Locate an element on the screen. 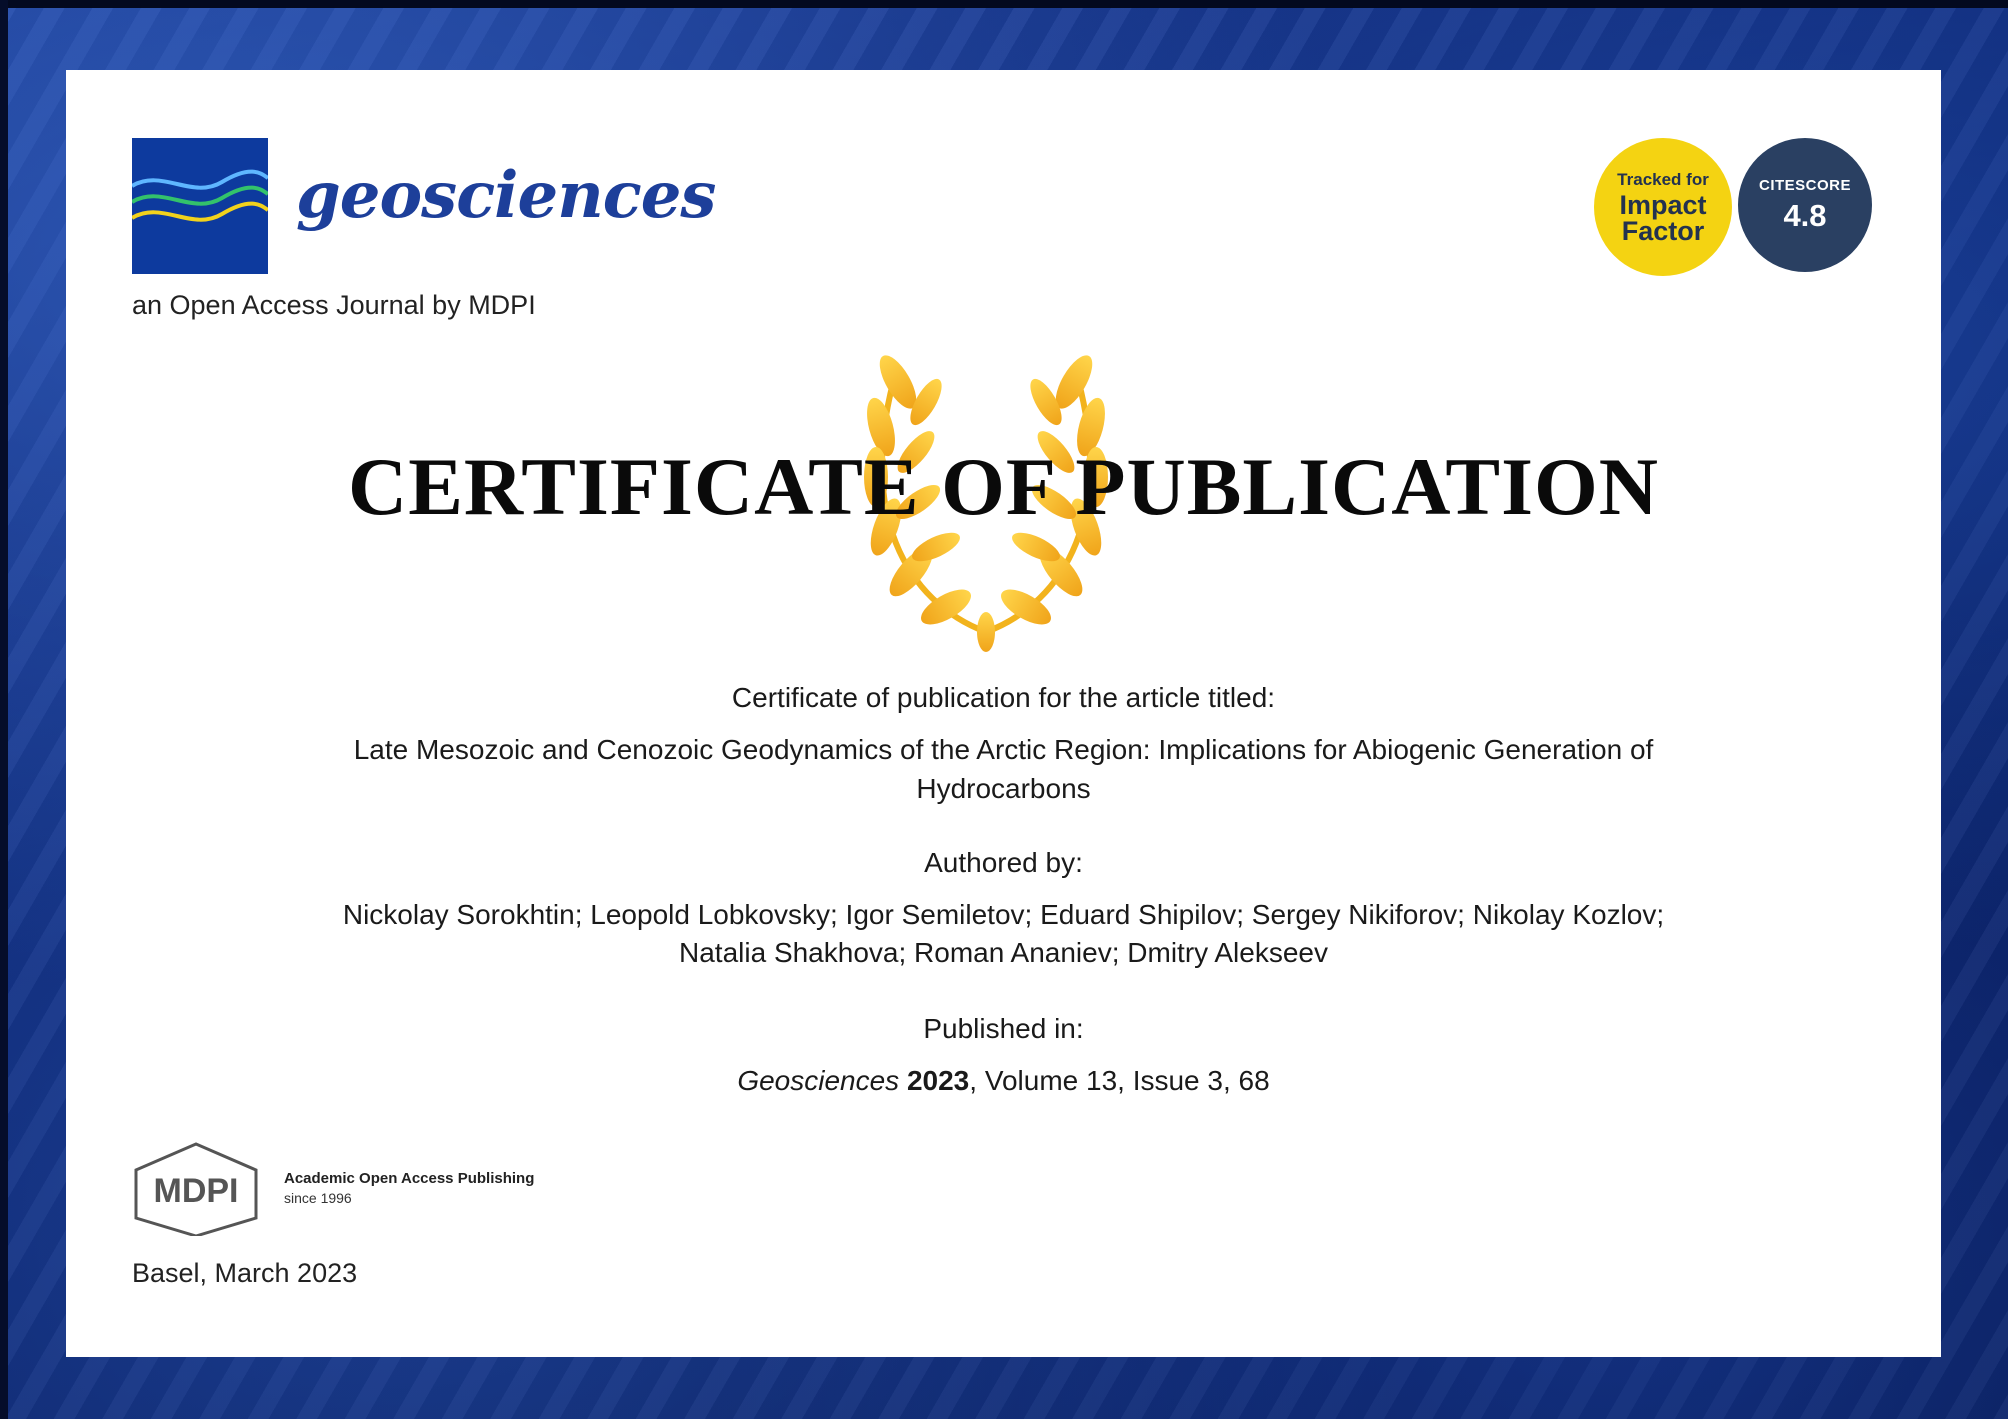 The image size is (2008, 1419). volume-issue: , Volume 13, Issue 3, 68 is located at coordinates (1119, 1080).